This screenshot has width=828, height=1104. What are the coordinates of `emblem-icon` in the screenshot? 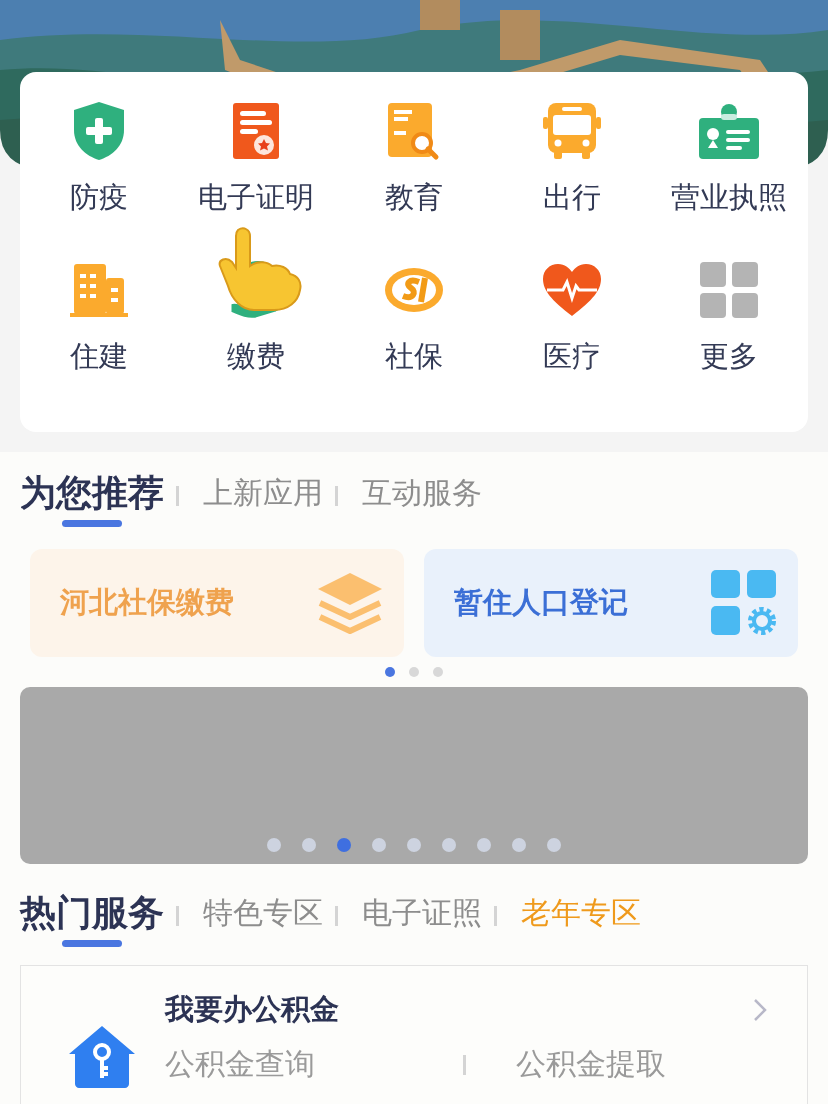 It's located at (414, 290).